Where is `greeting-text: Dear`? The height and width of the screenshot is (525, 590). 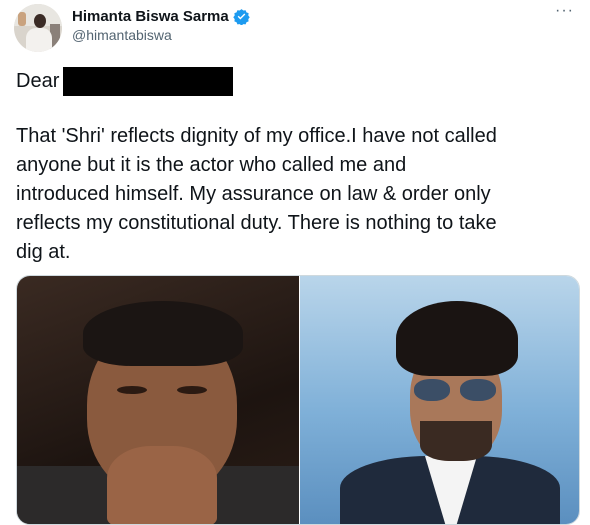 greeting-text: Dear is located at coordinates (38, 81).